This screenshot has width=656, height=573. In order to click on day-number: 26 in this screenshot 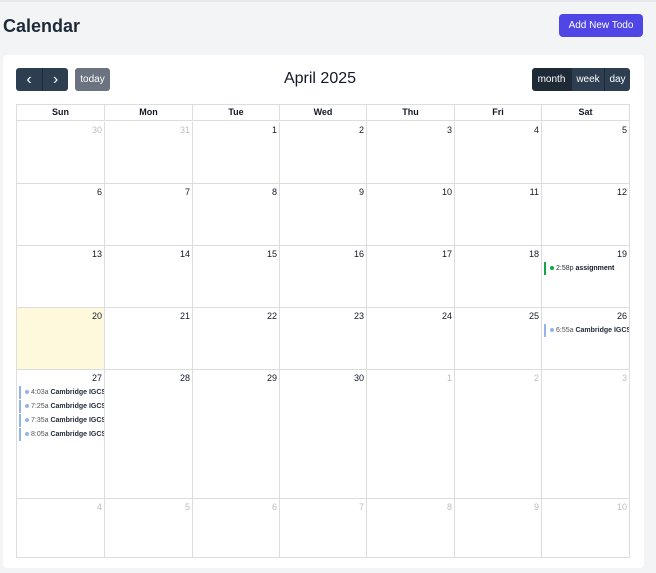, I will do `click(622, 316)`.